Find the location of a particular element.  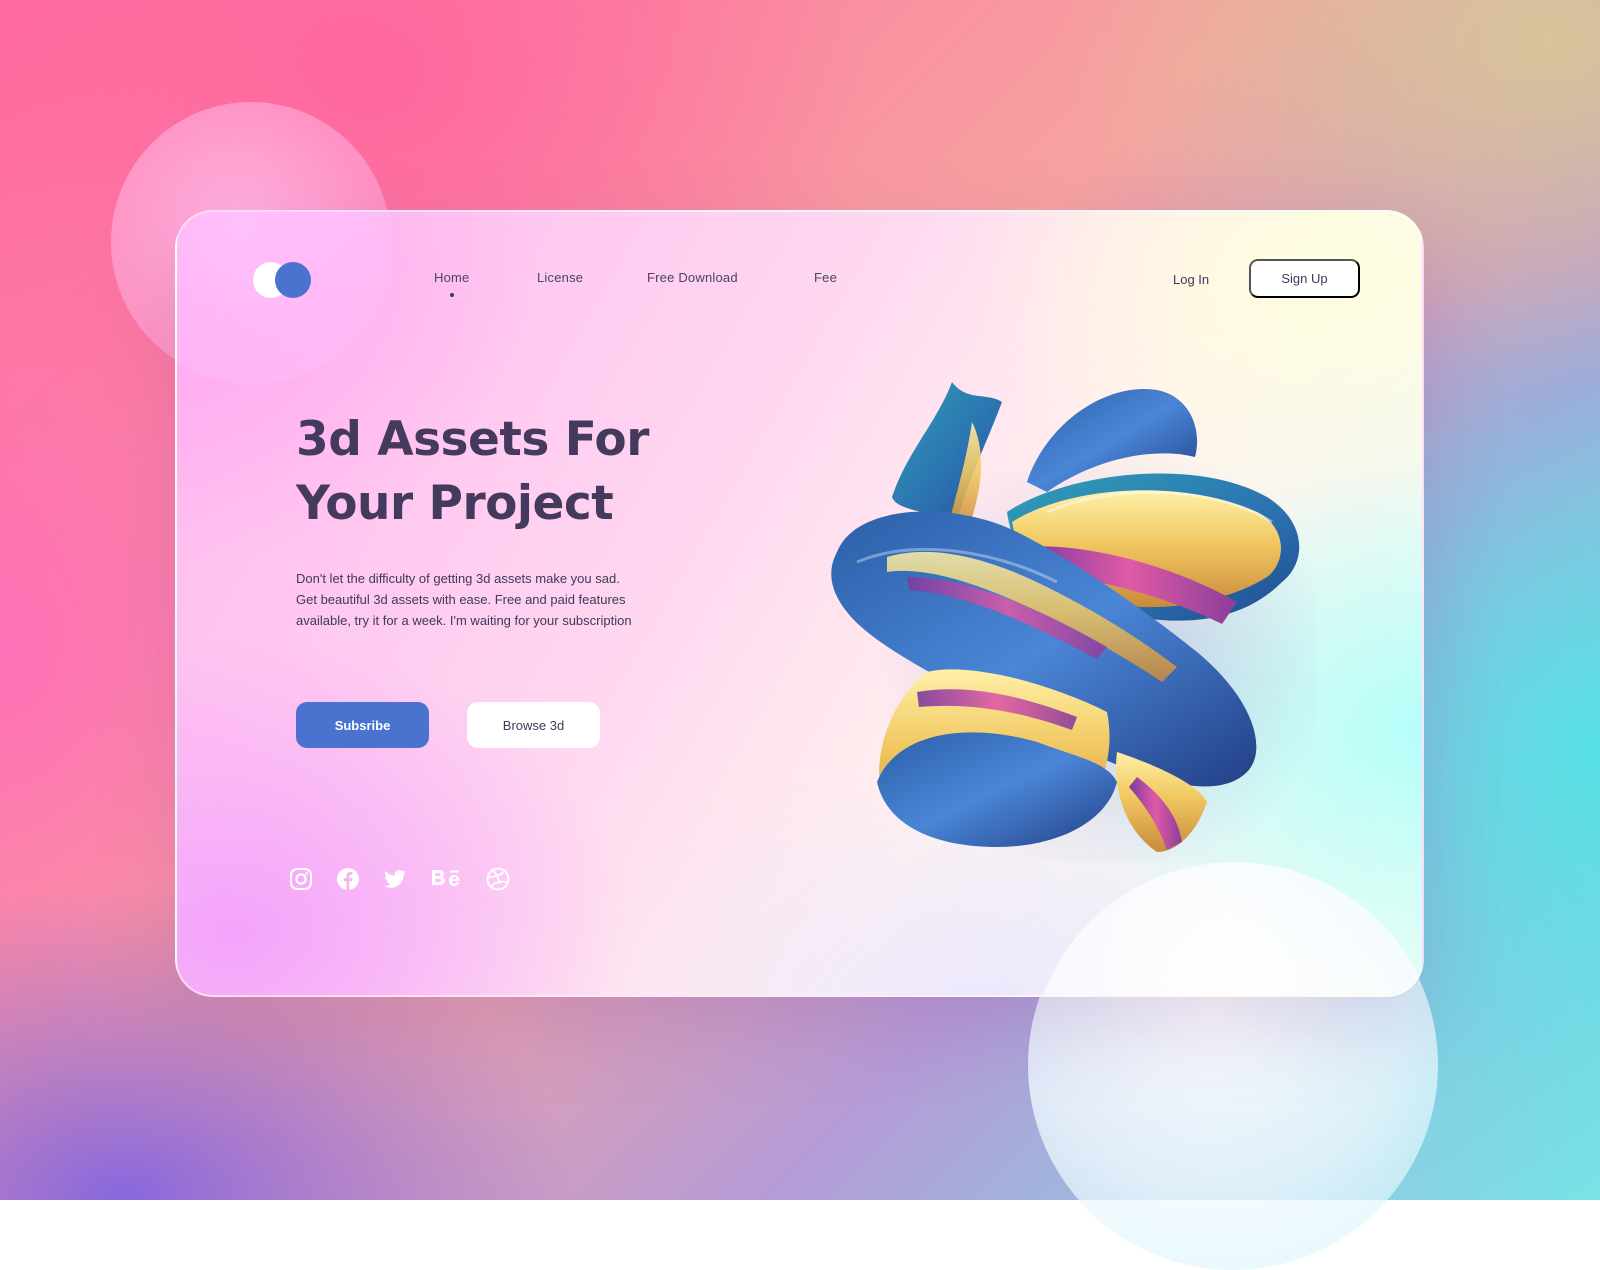

dribbble-icon is located at coordinates (498, 879).